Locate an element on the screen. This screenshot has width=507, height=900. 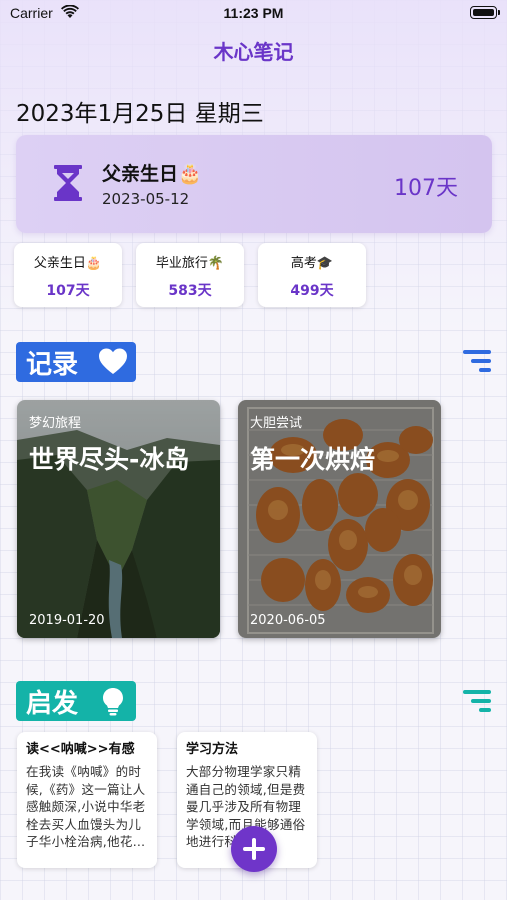
featured-event-date: 2023-05-12 is located at coordinates (146, 199).